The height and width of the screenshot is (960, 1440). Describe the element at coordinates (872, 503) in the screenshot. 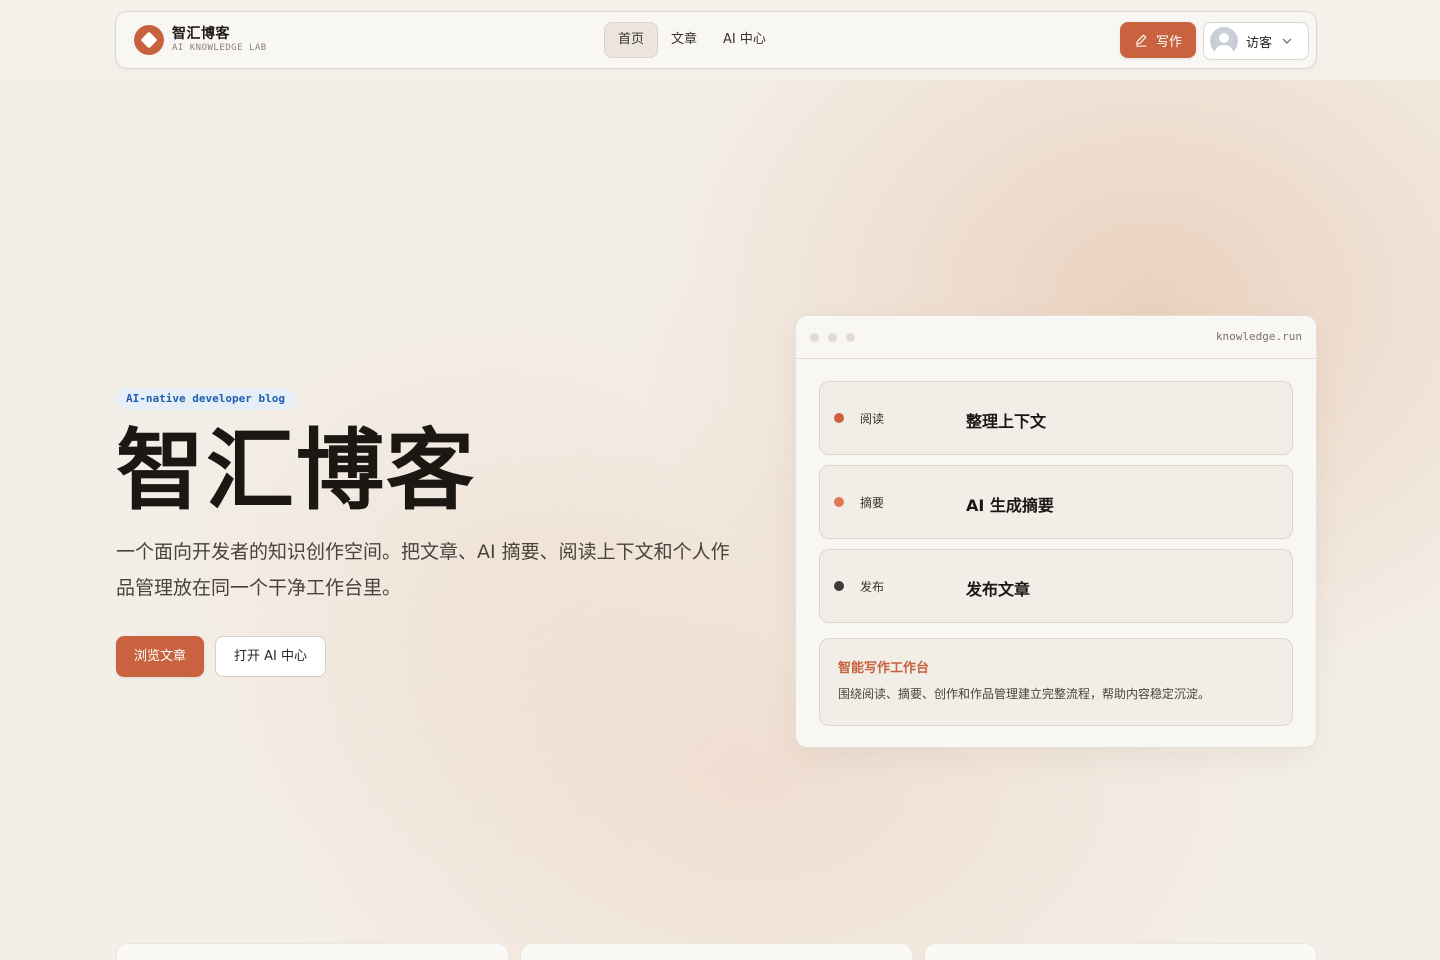

I see `step-label: 摘要` at that location.